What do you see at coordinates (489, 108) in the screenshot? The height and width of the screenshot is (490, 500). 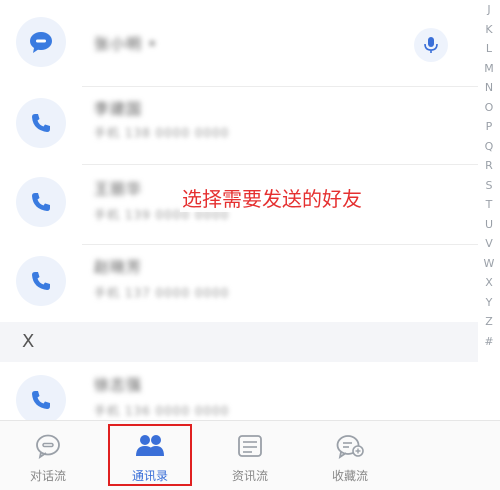 I see `index-letter: O` at bounding box center [489, 108].